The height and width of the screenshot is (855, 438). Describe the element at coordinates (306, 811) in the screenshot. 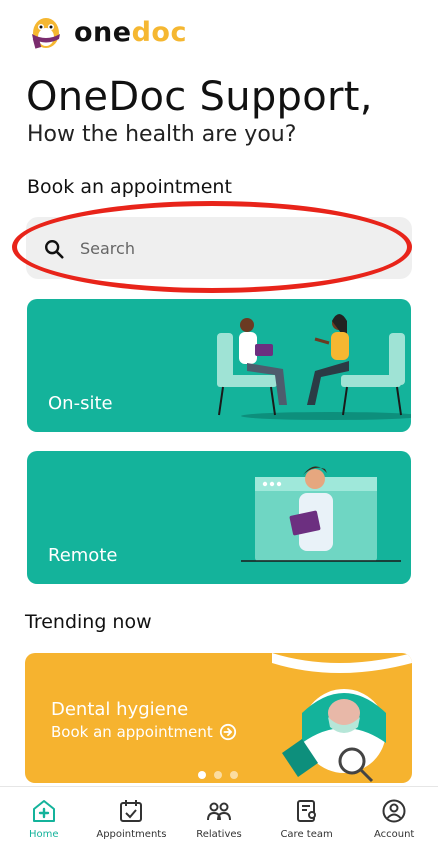

I see `care-team-icon` at that location.